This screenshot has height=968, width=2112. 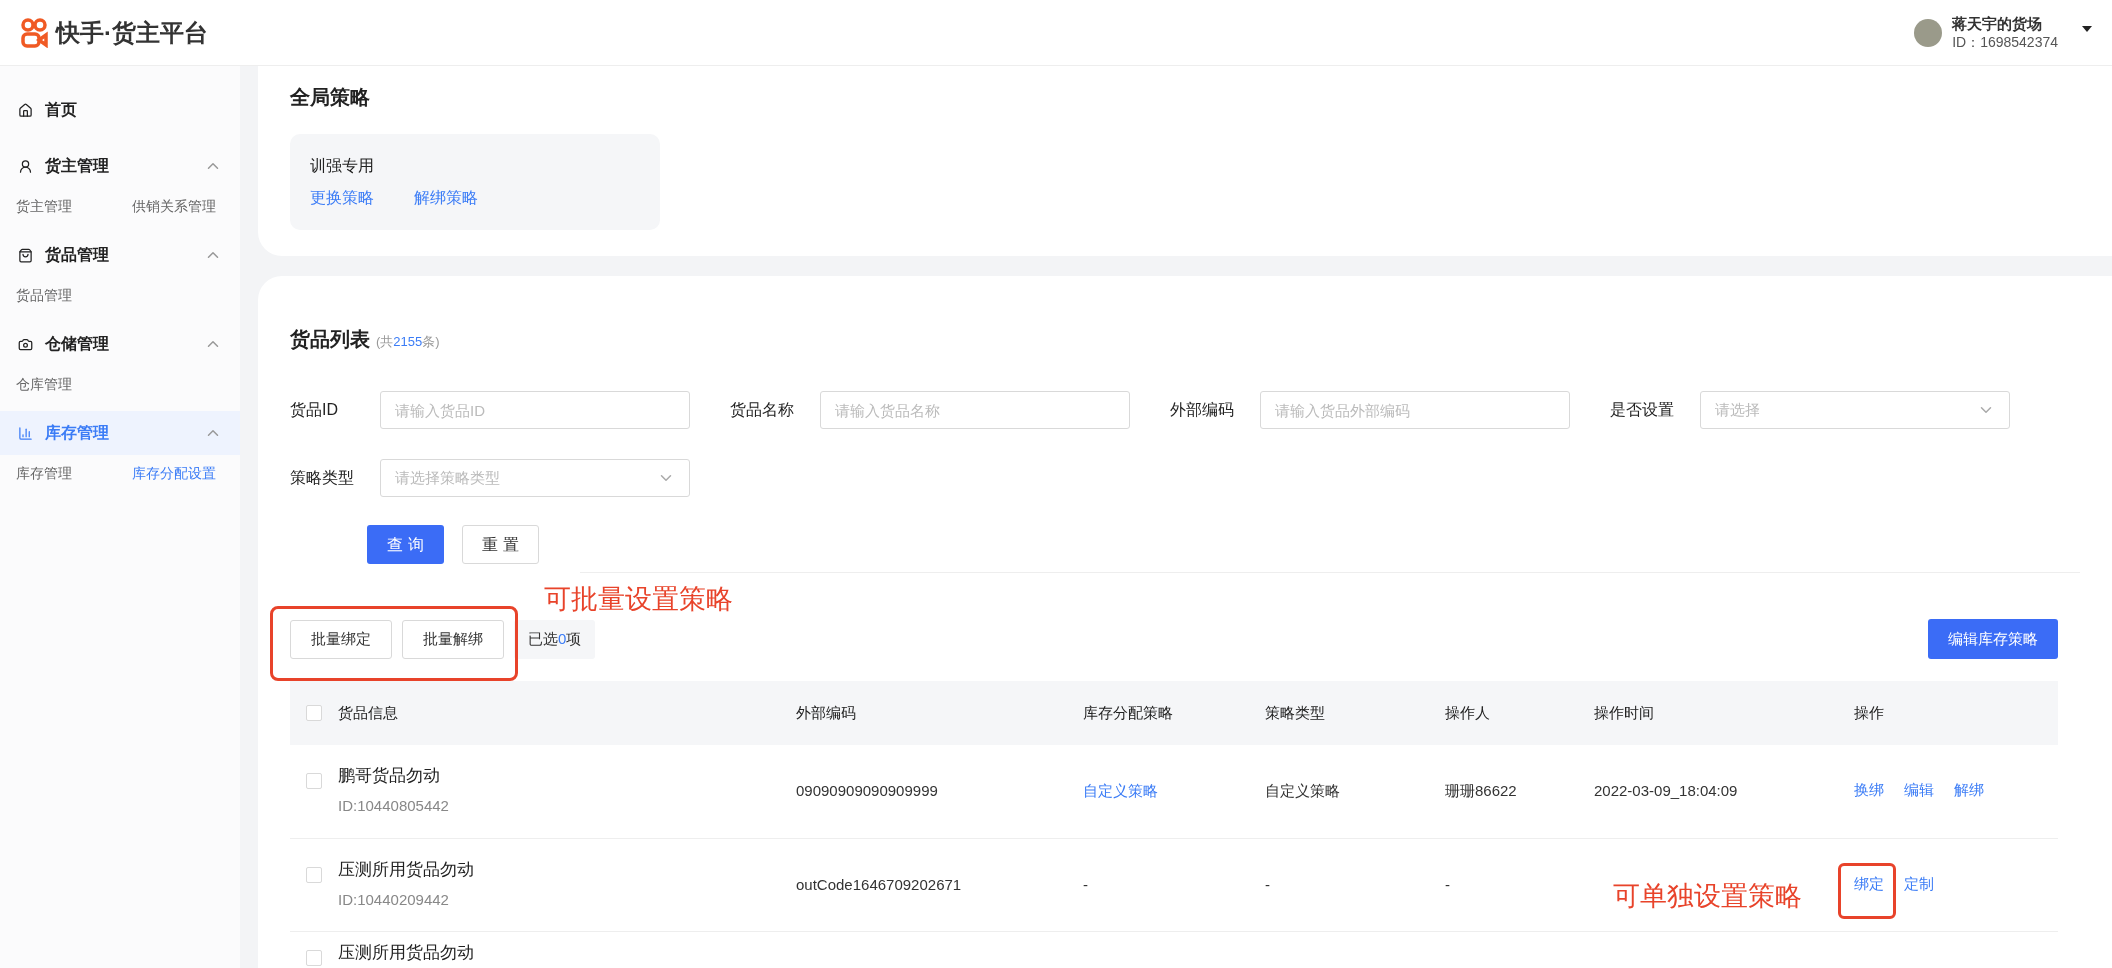 I want to click on column-header: 操作人, so click(x=1467, y=712).